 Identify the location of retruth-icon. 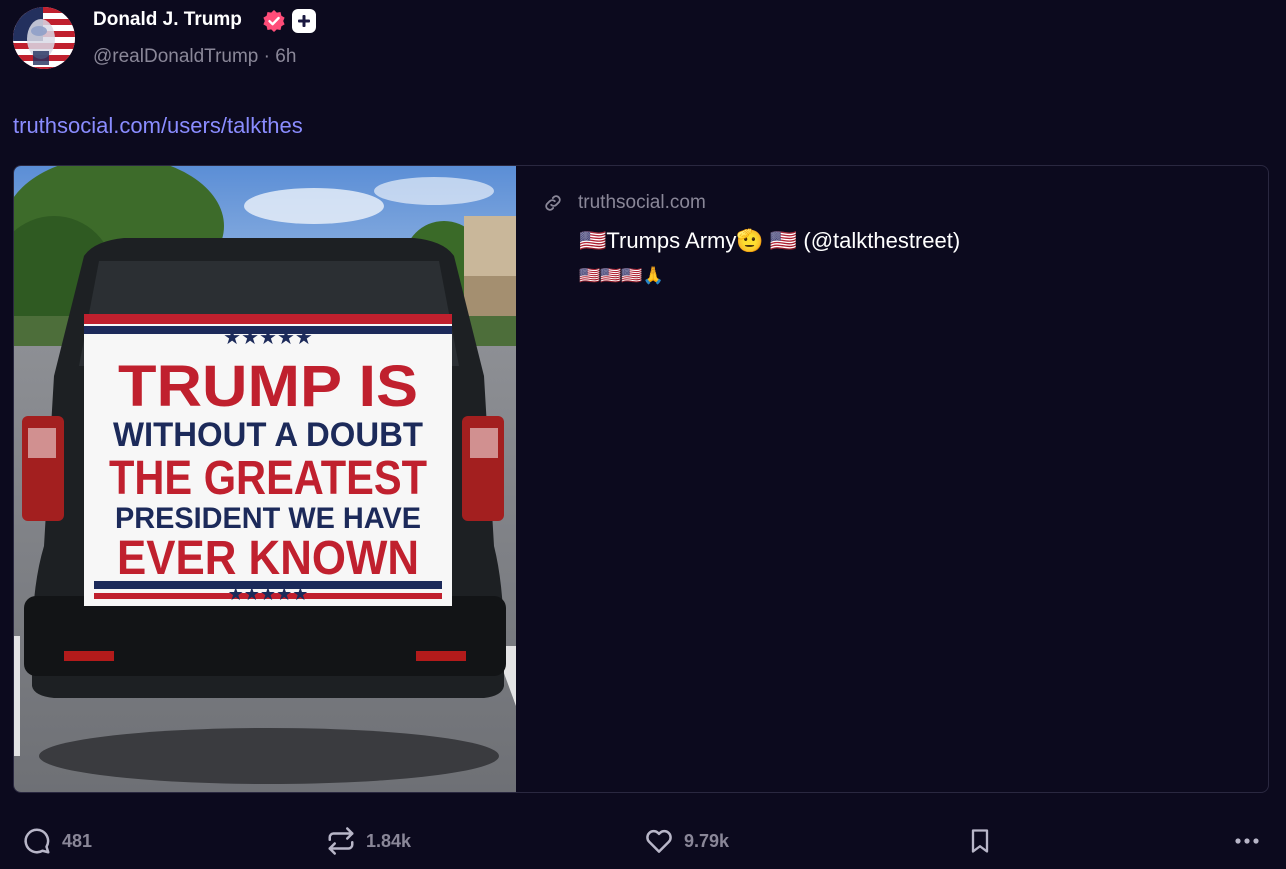
(341, 841).